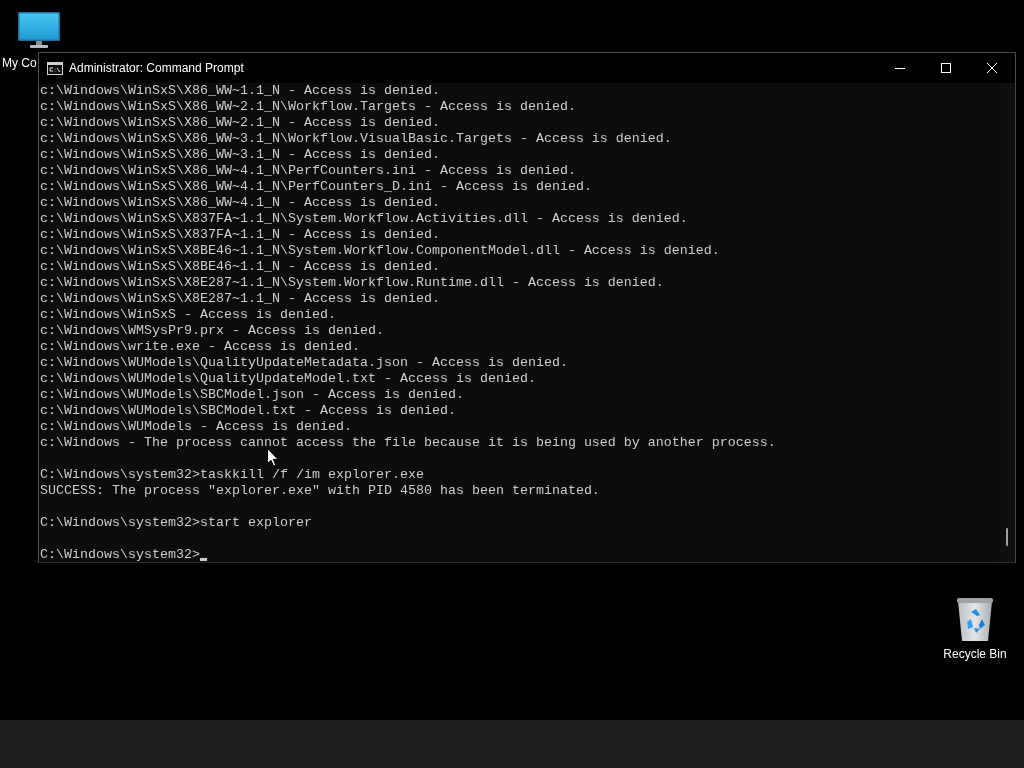  What do you see at coordinates (320, 491) in the screenshot?
I see `console-line: SUCCESS: The process "explorer.exe" with PID 4580 has been terminated.` at bounding box center [320, 491].